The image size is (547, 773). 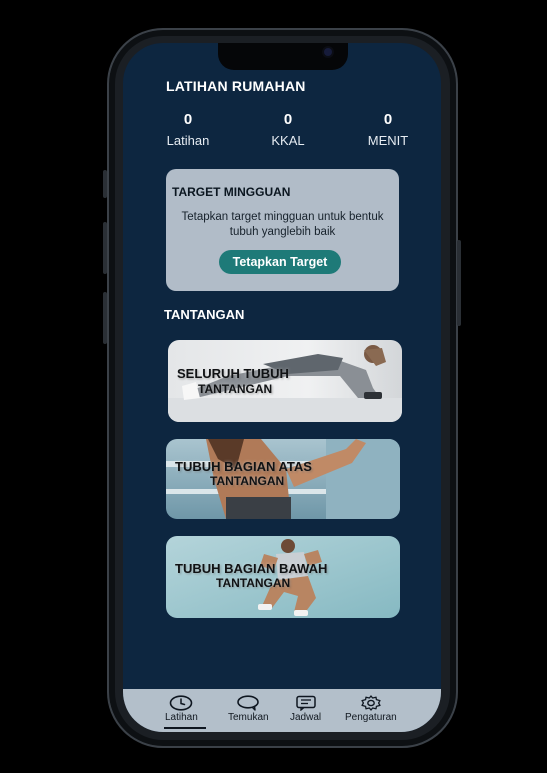 I want to click on challenges-section-title: TANTANGAN, so click(x=204, y=314).